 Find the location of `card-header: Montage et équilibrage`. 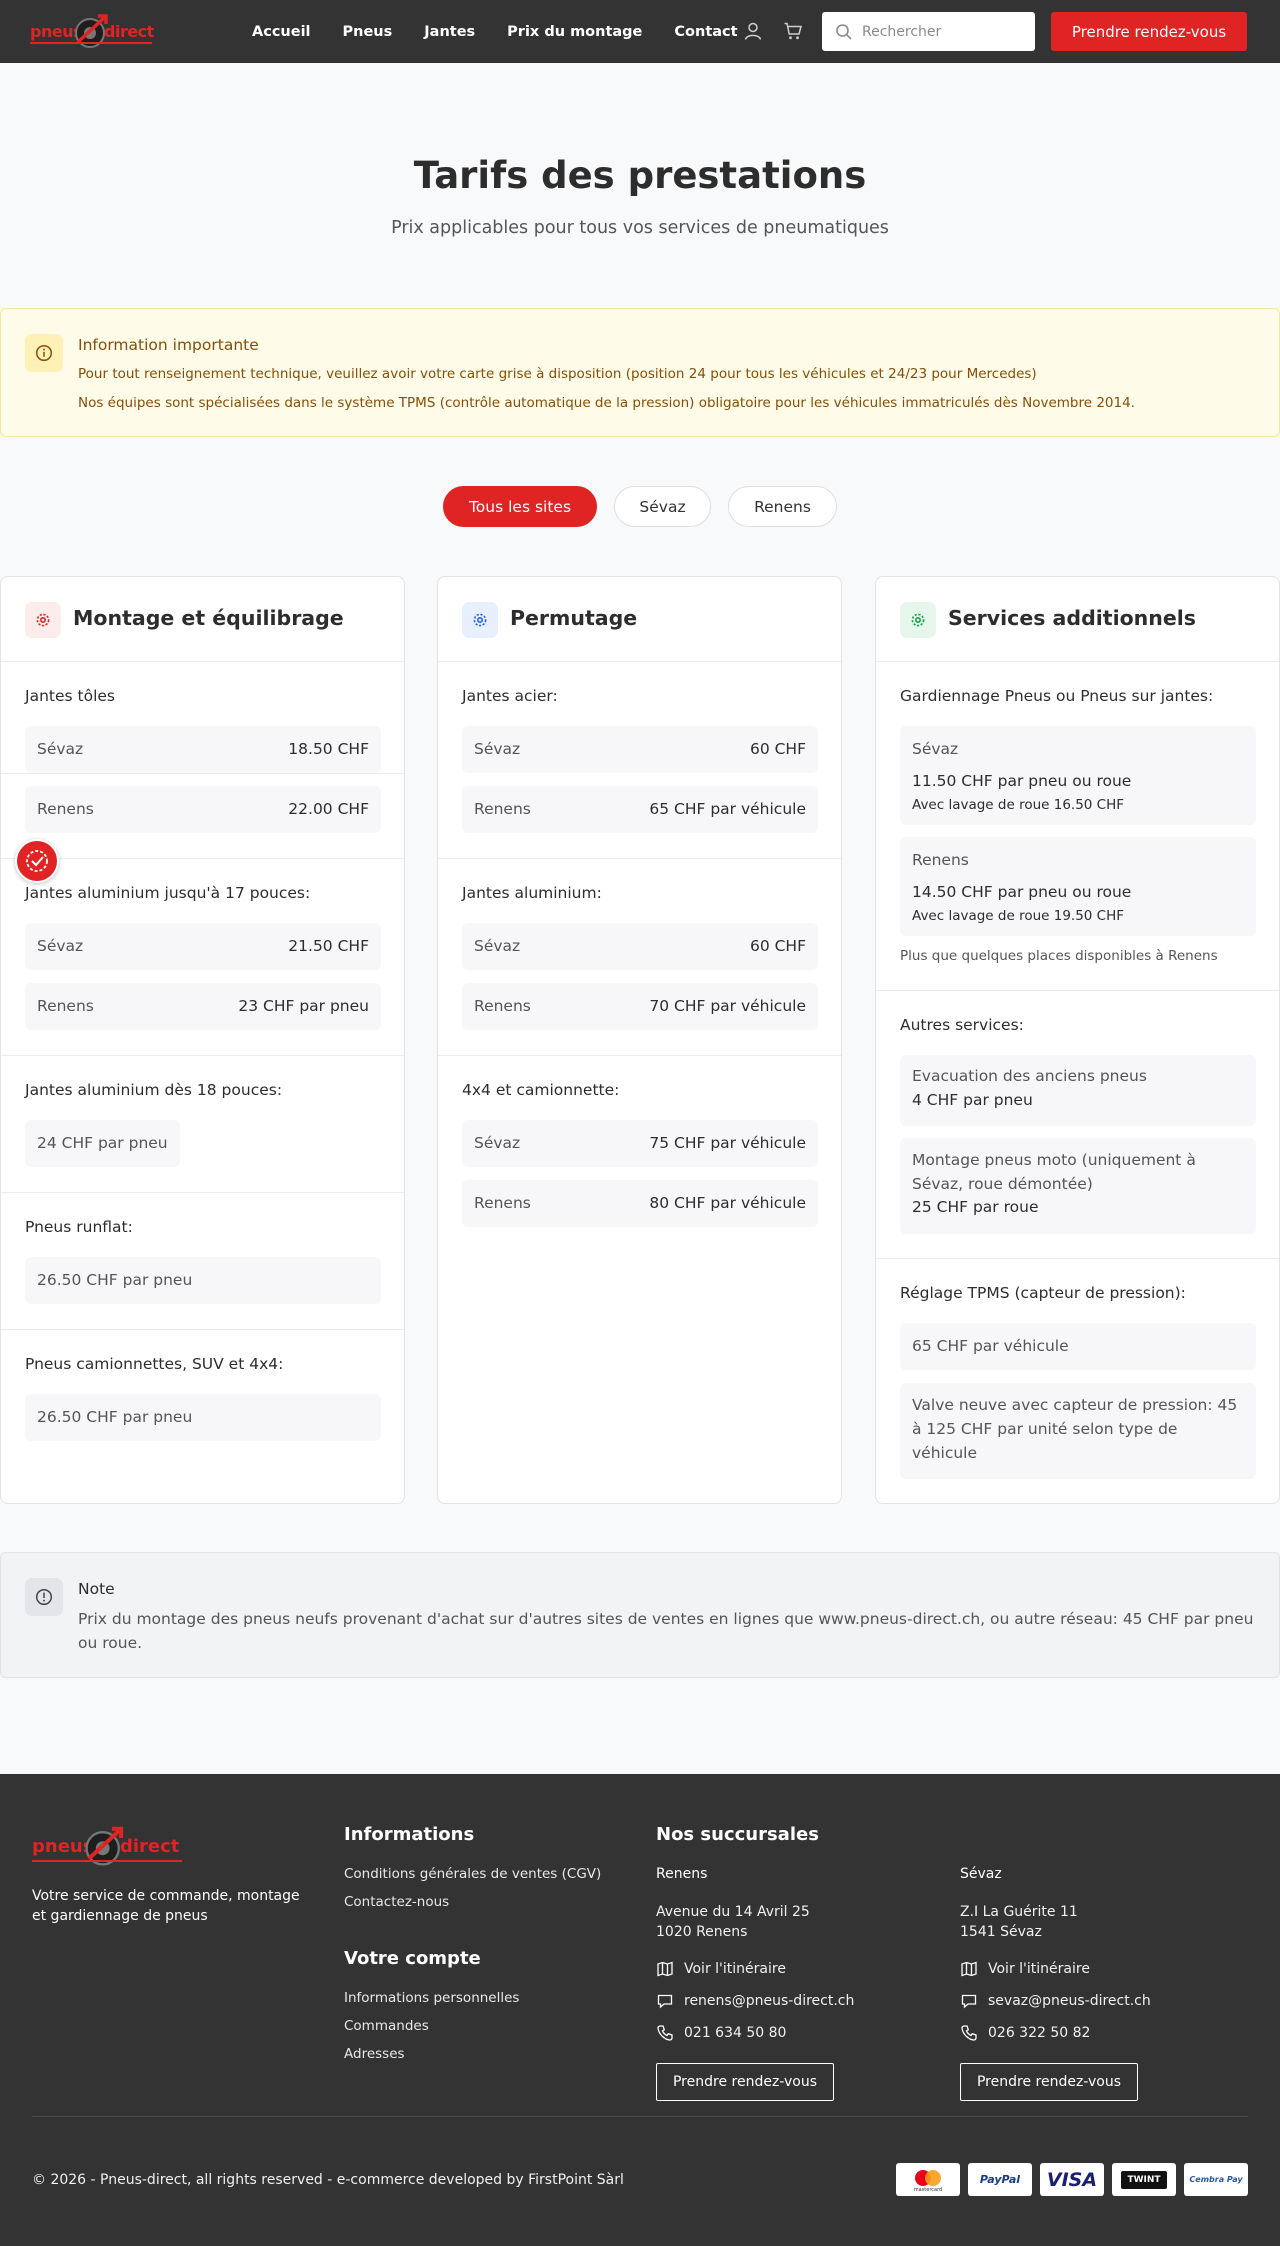

card-header: Montage et équilibrage is located at coordinates (202, 619).